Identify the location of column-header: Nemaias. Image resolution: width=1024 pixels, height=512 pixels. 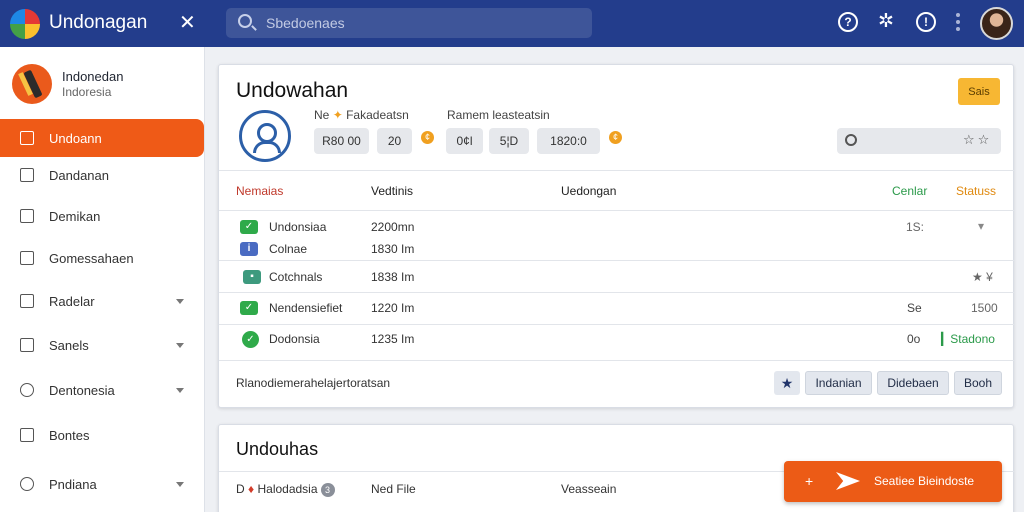
(259, 191).